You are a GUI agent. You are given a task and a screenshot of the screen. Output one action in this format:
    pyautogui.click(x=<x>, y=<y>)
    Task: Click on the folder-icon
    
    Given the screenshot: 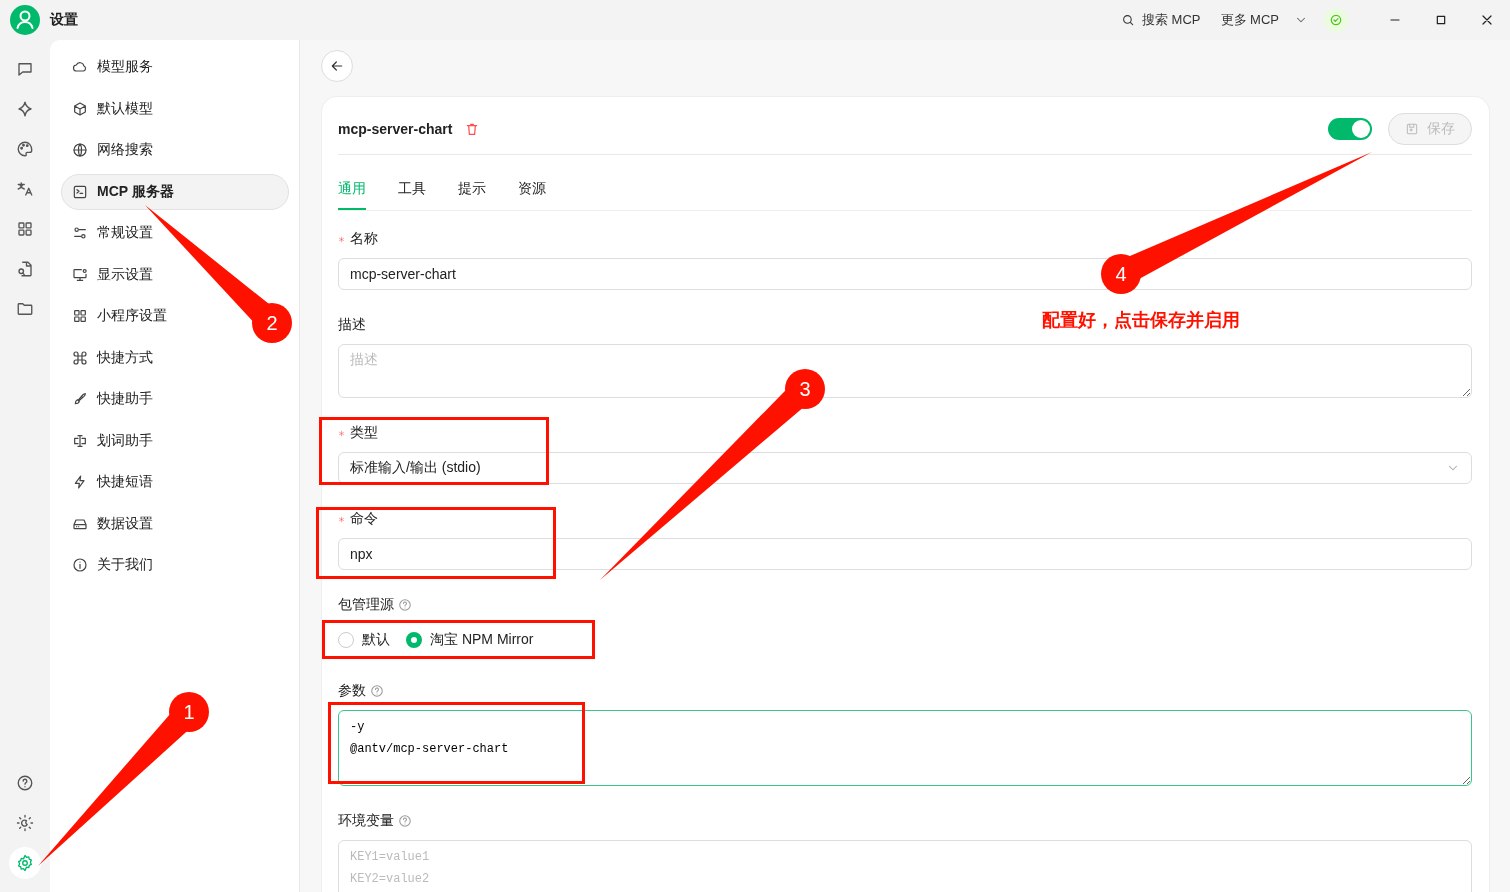 What is the action you would take?
    pyautogui.click(x=25, y=309)
    